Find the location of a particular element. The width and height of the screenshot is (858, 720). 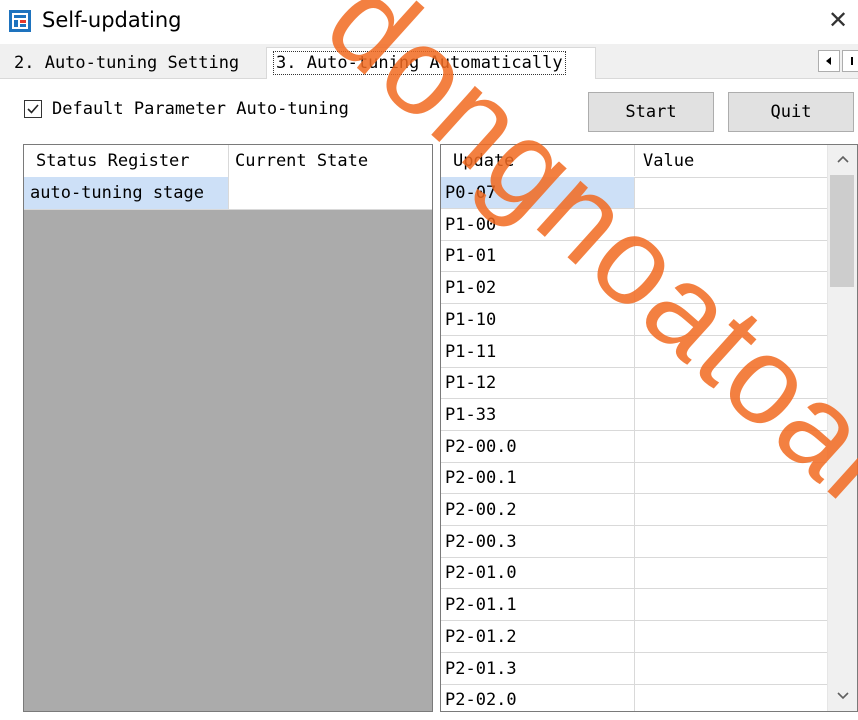

table-row: P2-00.0 is located at coordinates (634, 446).